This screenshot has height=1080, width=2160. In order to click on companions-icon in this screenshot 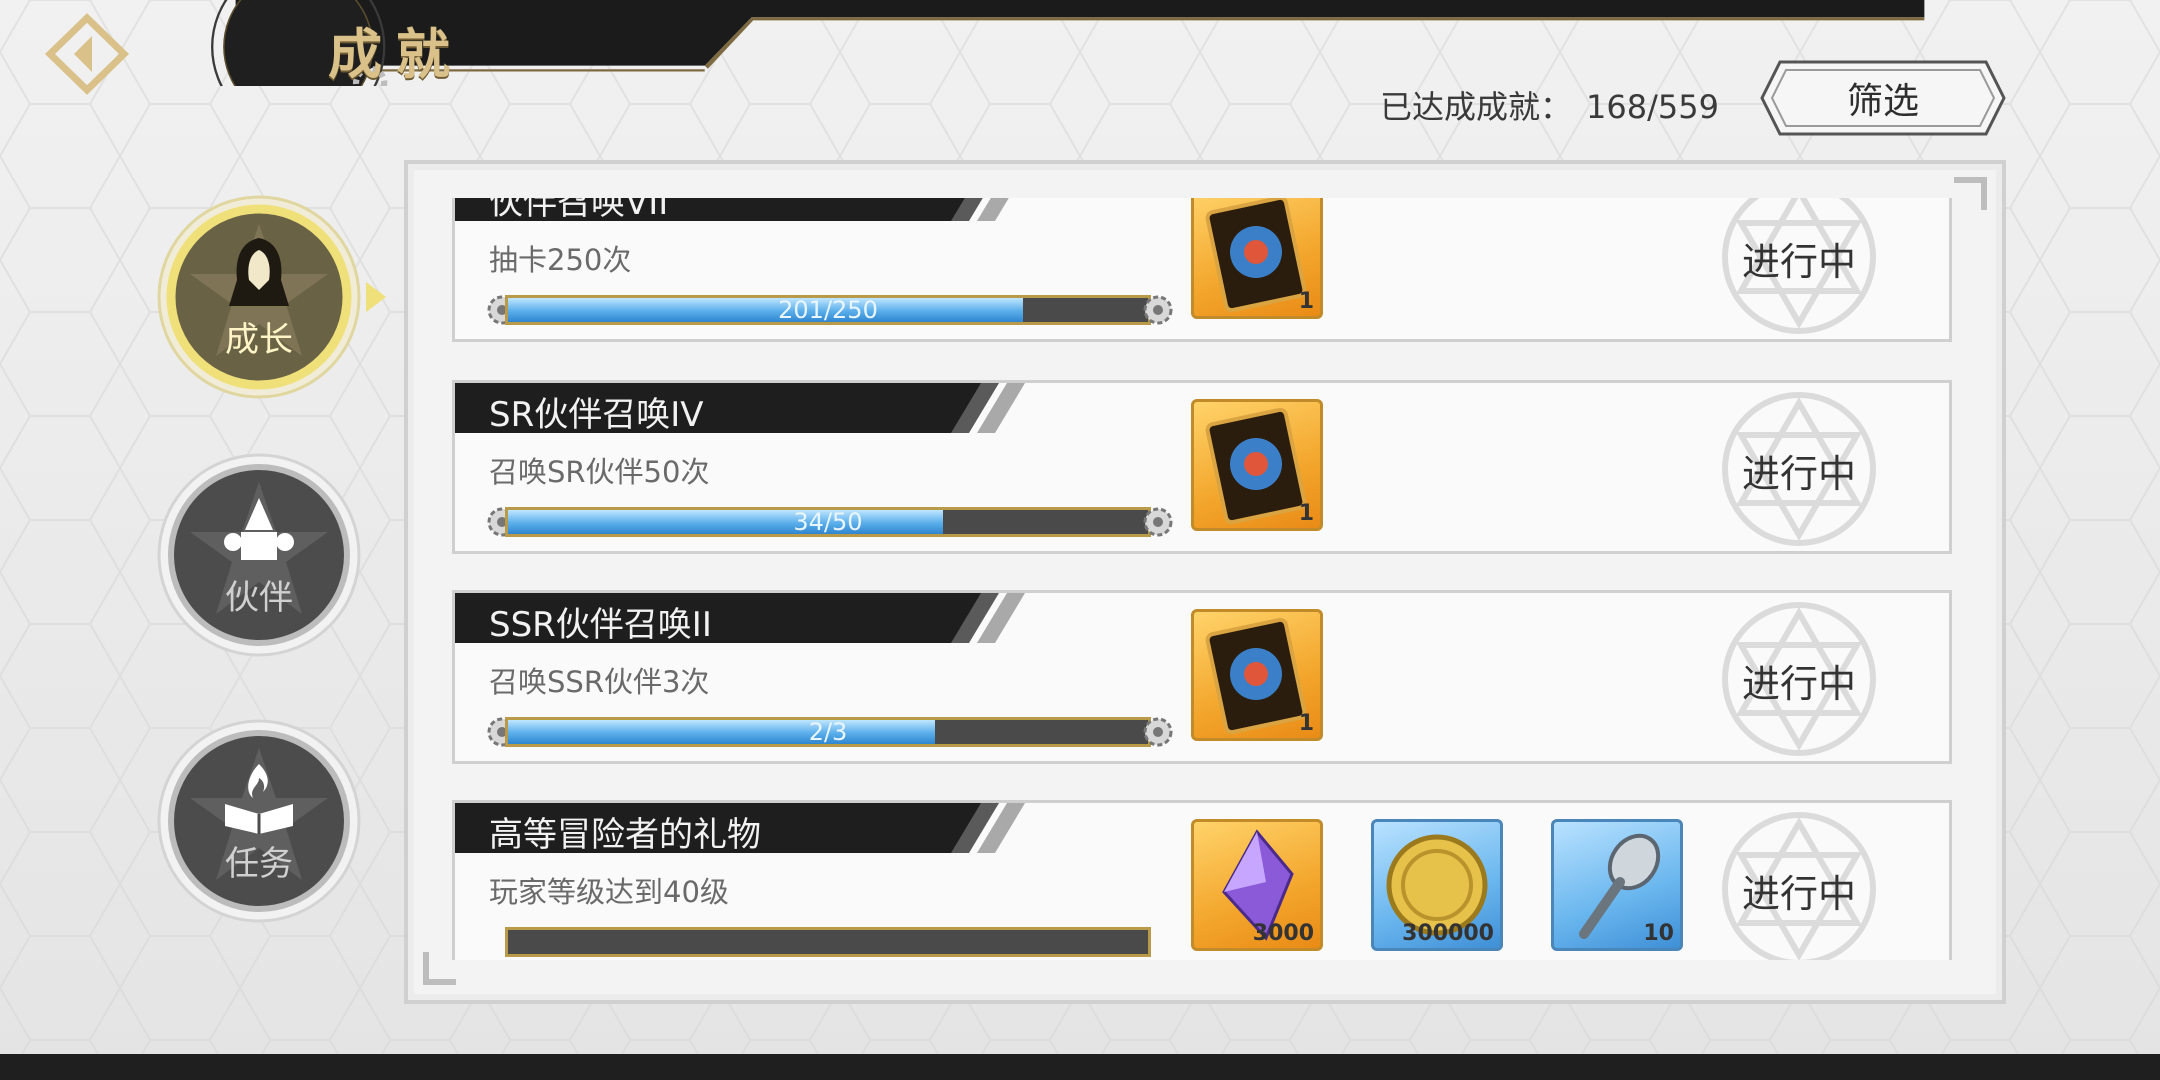, I will do `click(259, 529)`.